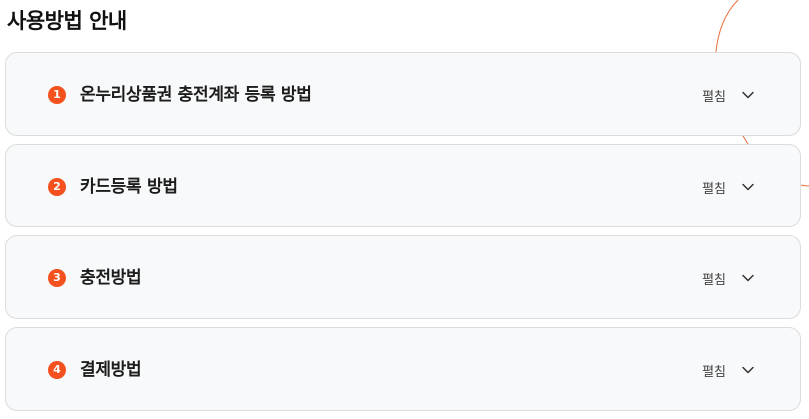 This screenshot has height=419, width=809. What do you see at coordinates (196, 95) in the screenshot?
I see `accordion-item-title: 온누리상품권 충전계좌 등록 방법` at bounding box center [196, 95].